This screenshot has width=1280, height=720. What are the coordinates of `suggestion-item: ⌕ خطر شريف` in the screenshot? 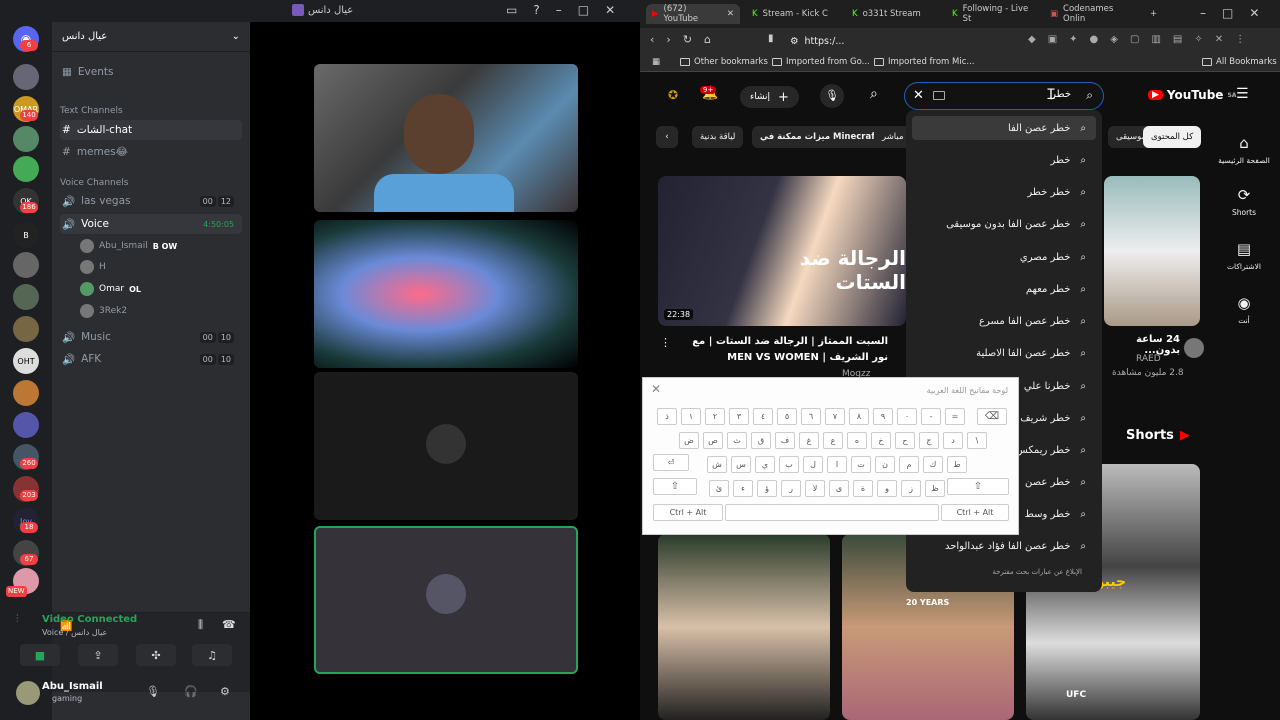 It's located at (1053, 418).